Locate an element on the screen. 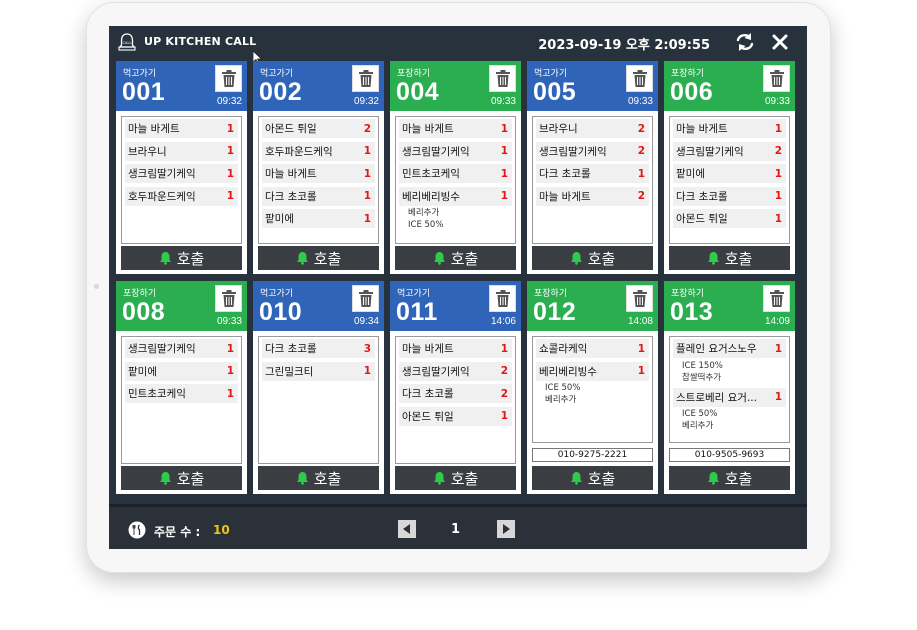  next-page-button is located at coordinates (506, 529).